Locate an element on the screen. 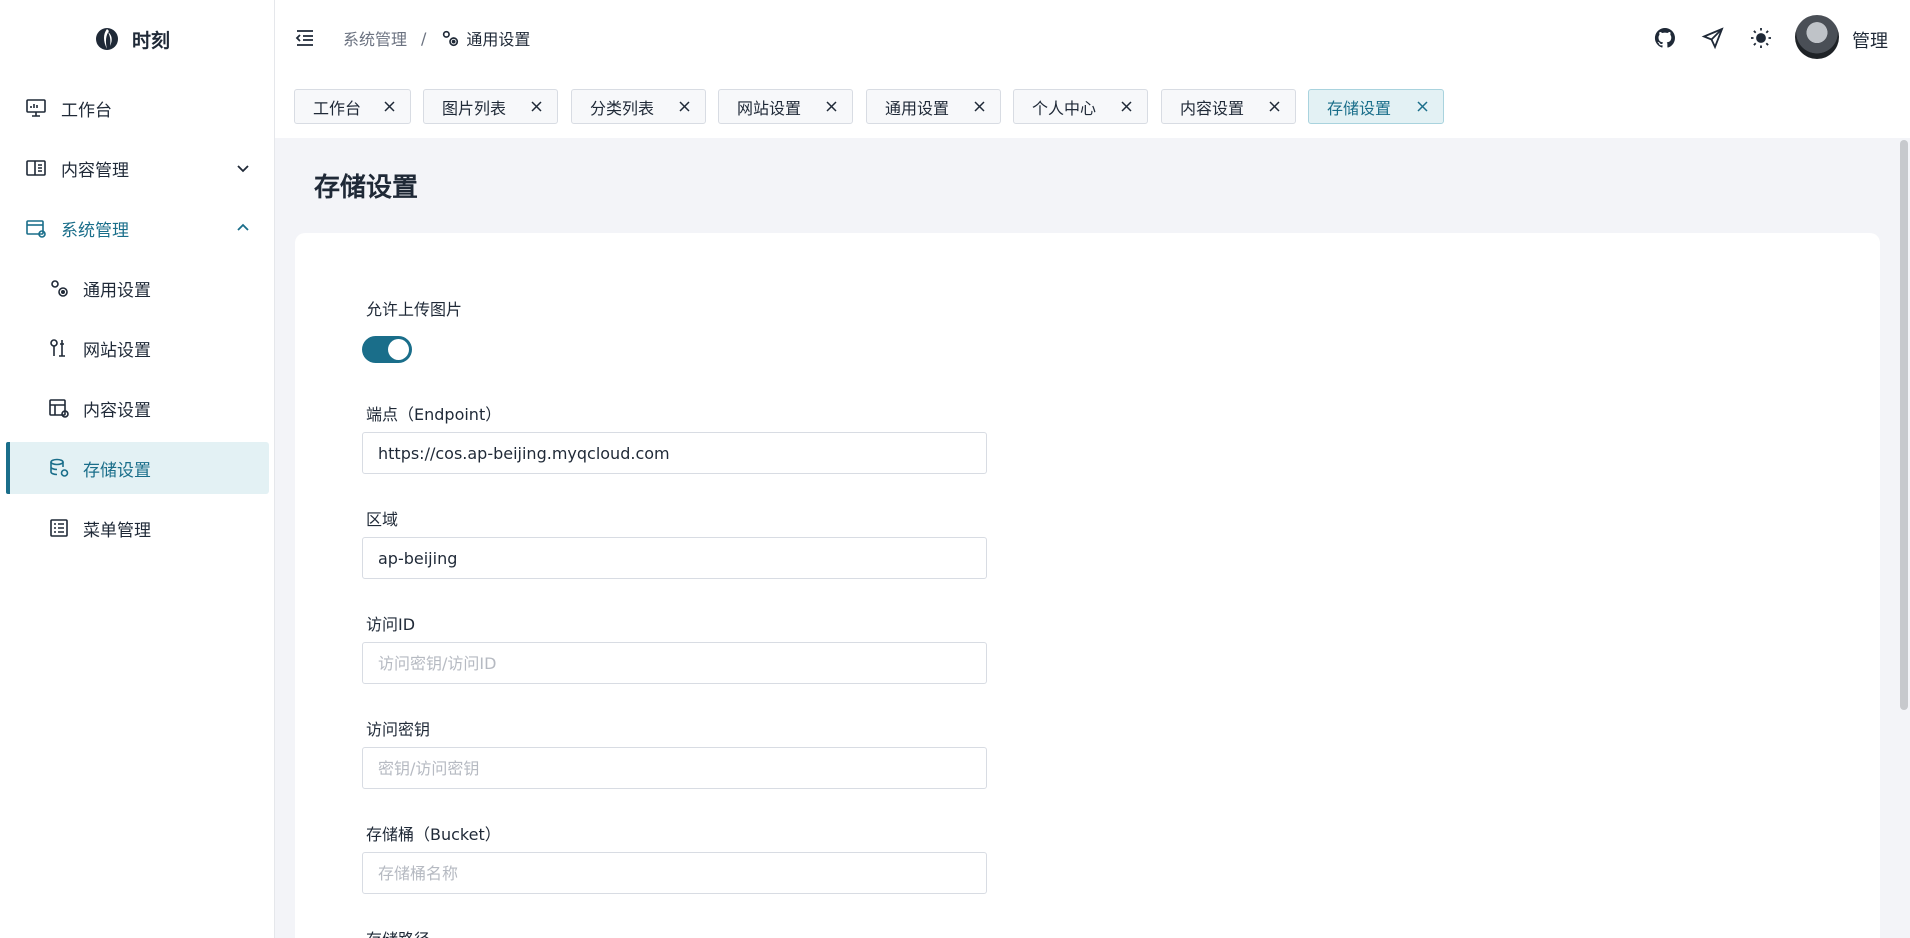 The image size is (1910, 938). bucket-input is located at coordinates (674, 873).